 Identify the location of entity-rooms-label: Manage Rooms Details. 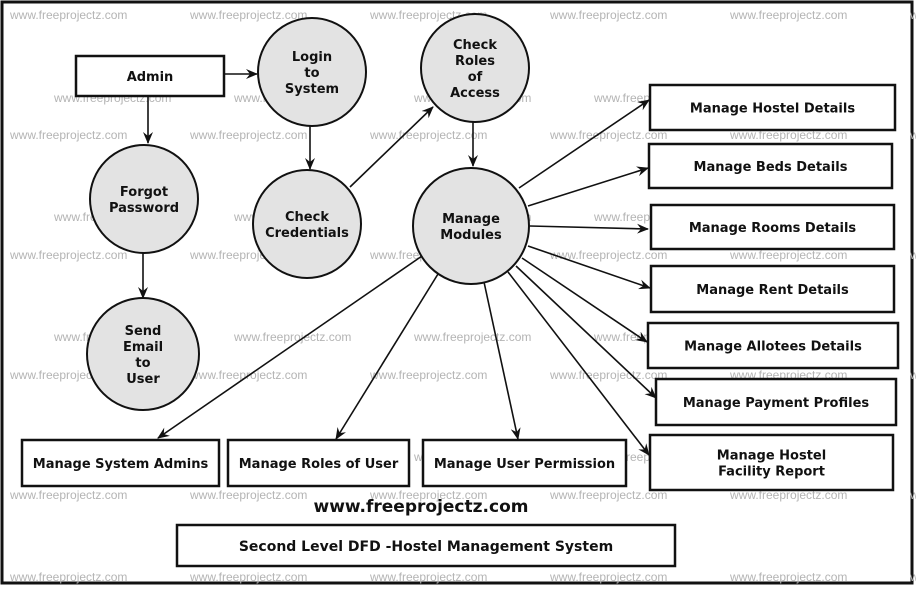
(773, 228).